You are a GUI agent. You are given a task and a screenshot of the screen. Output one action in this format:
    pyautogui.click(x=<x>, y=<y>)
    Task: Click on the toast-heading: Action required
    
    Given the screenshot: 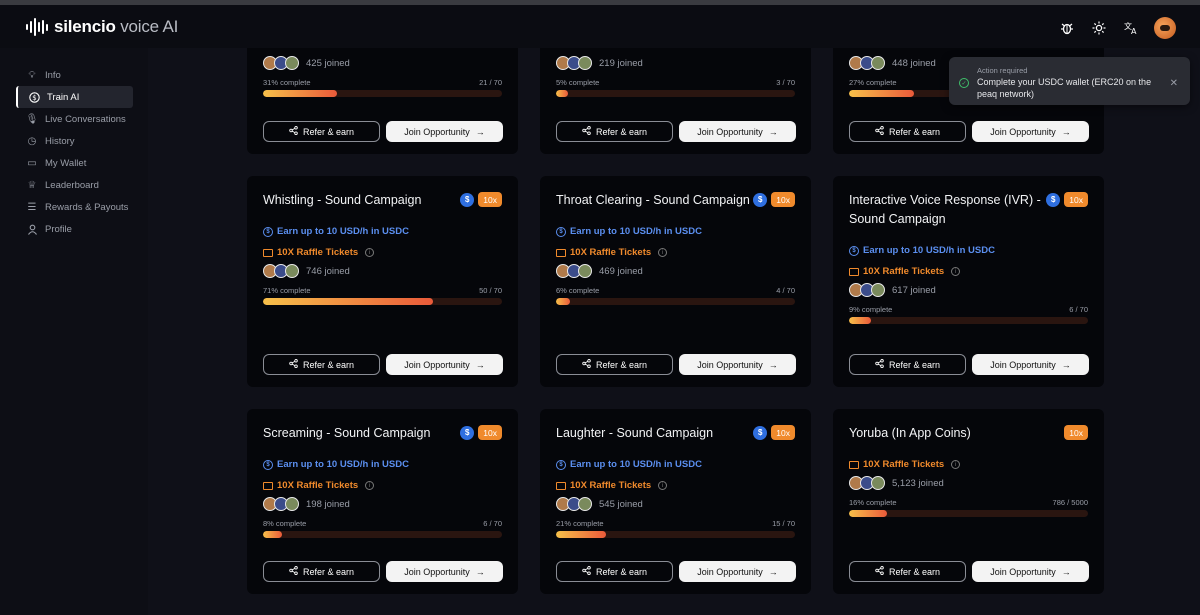 What is the action you would take?
    pyautogui.click(x=1002, y=70)
    